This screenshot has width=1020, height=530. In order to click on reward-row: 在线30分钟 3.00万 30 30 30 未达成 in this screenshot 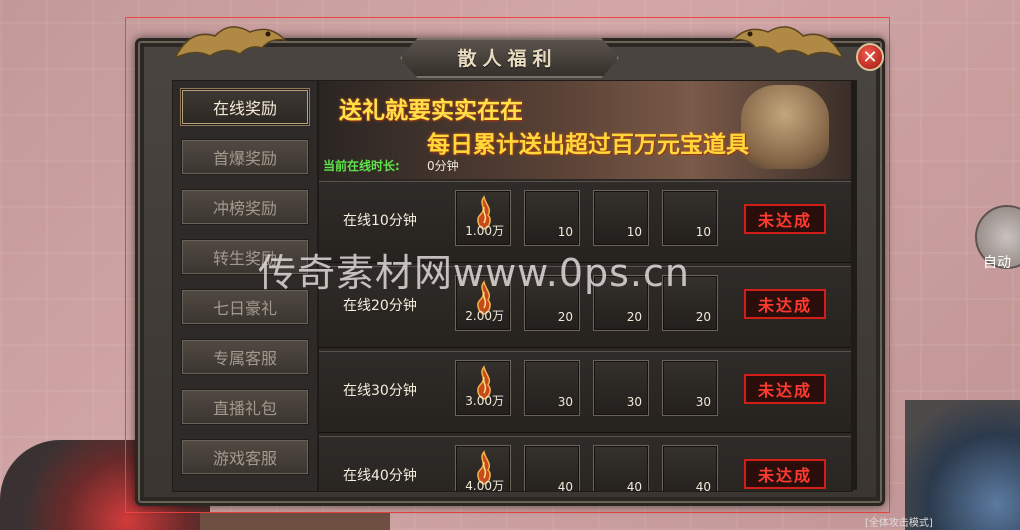, I will do `click(585, 392)`.